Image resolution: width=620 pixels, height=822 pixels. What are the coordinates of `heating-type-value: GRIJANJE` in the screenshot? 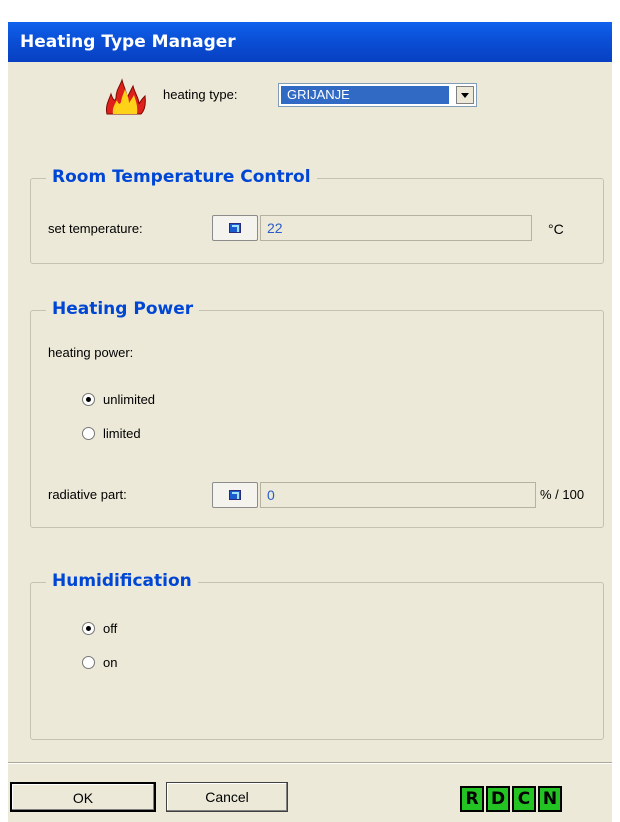 It's located at (365, 95).